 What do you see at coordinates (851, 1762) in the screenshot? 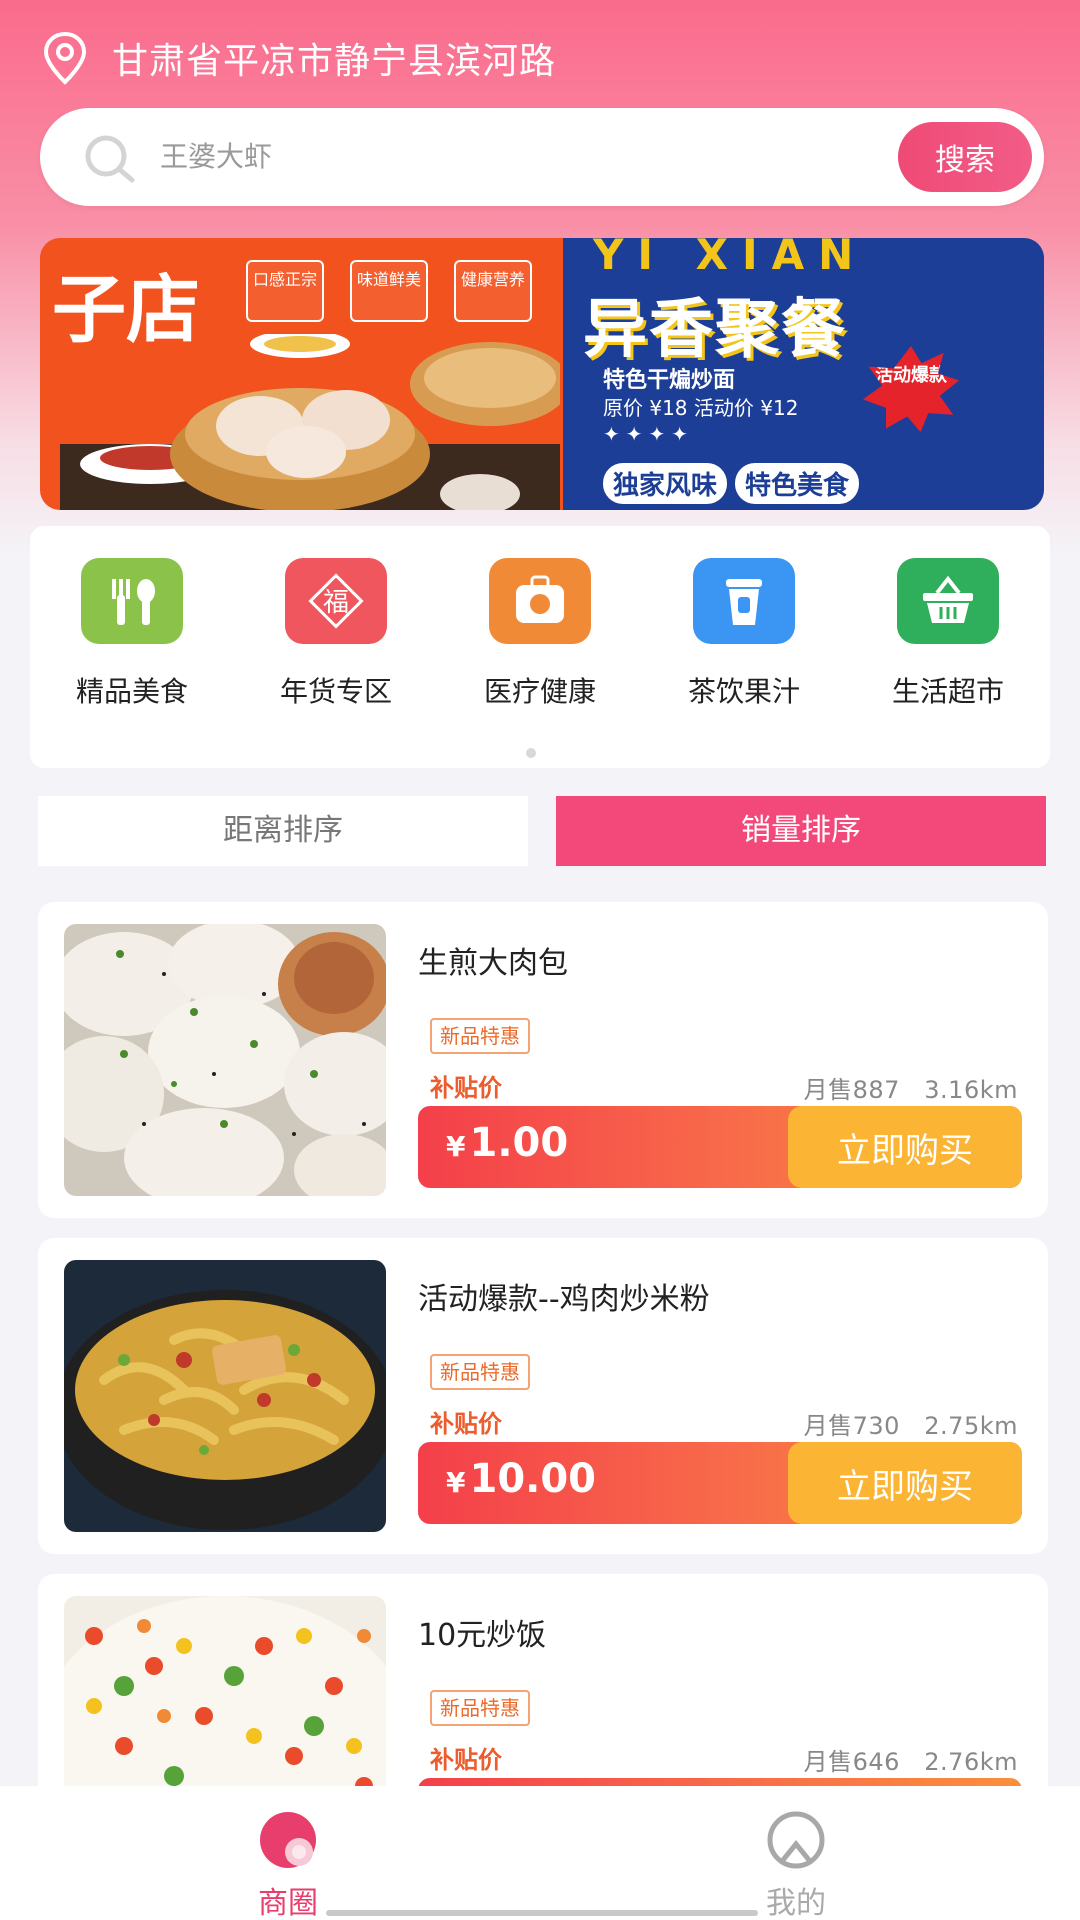
I see `monthly-sales: 月售646` at bounding box center [851, 1762].